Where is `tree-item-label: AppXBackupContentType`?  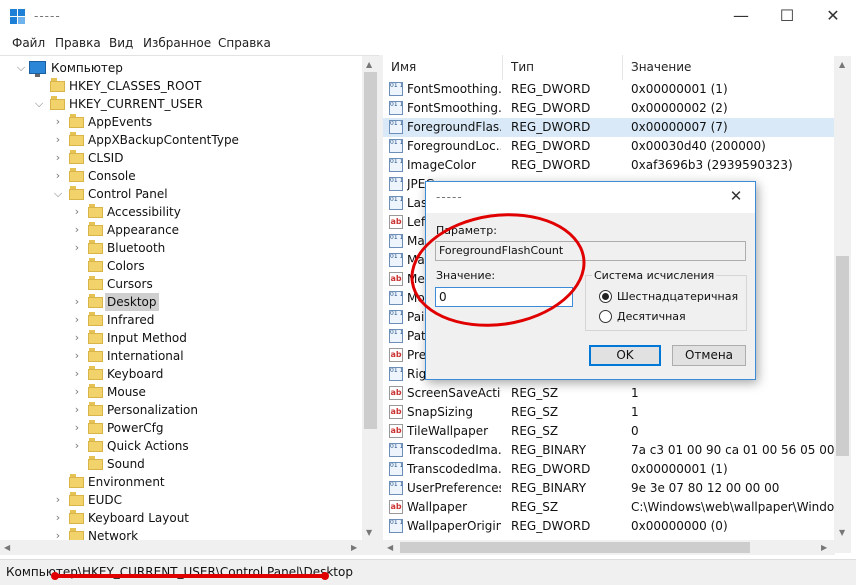
tree-item-label: AppXBackupContentType is located at coordinates (163, 140).